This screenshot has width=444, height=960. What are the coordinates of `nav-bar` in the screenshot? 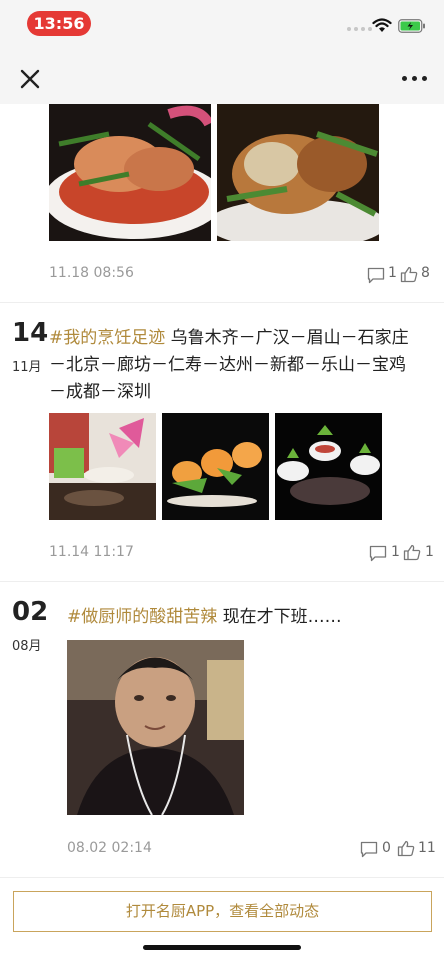 It's located at (222, 75).